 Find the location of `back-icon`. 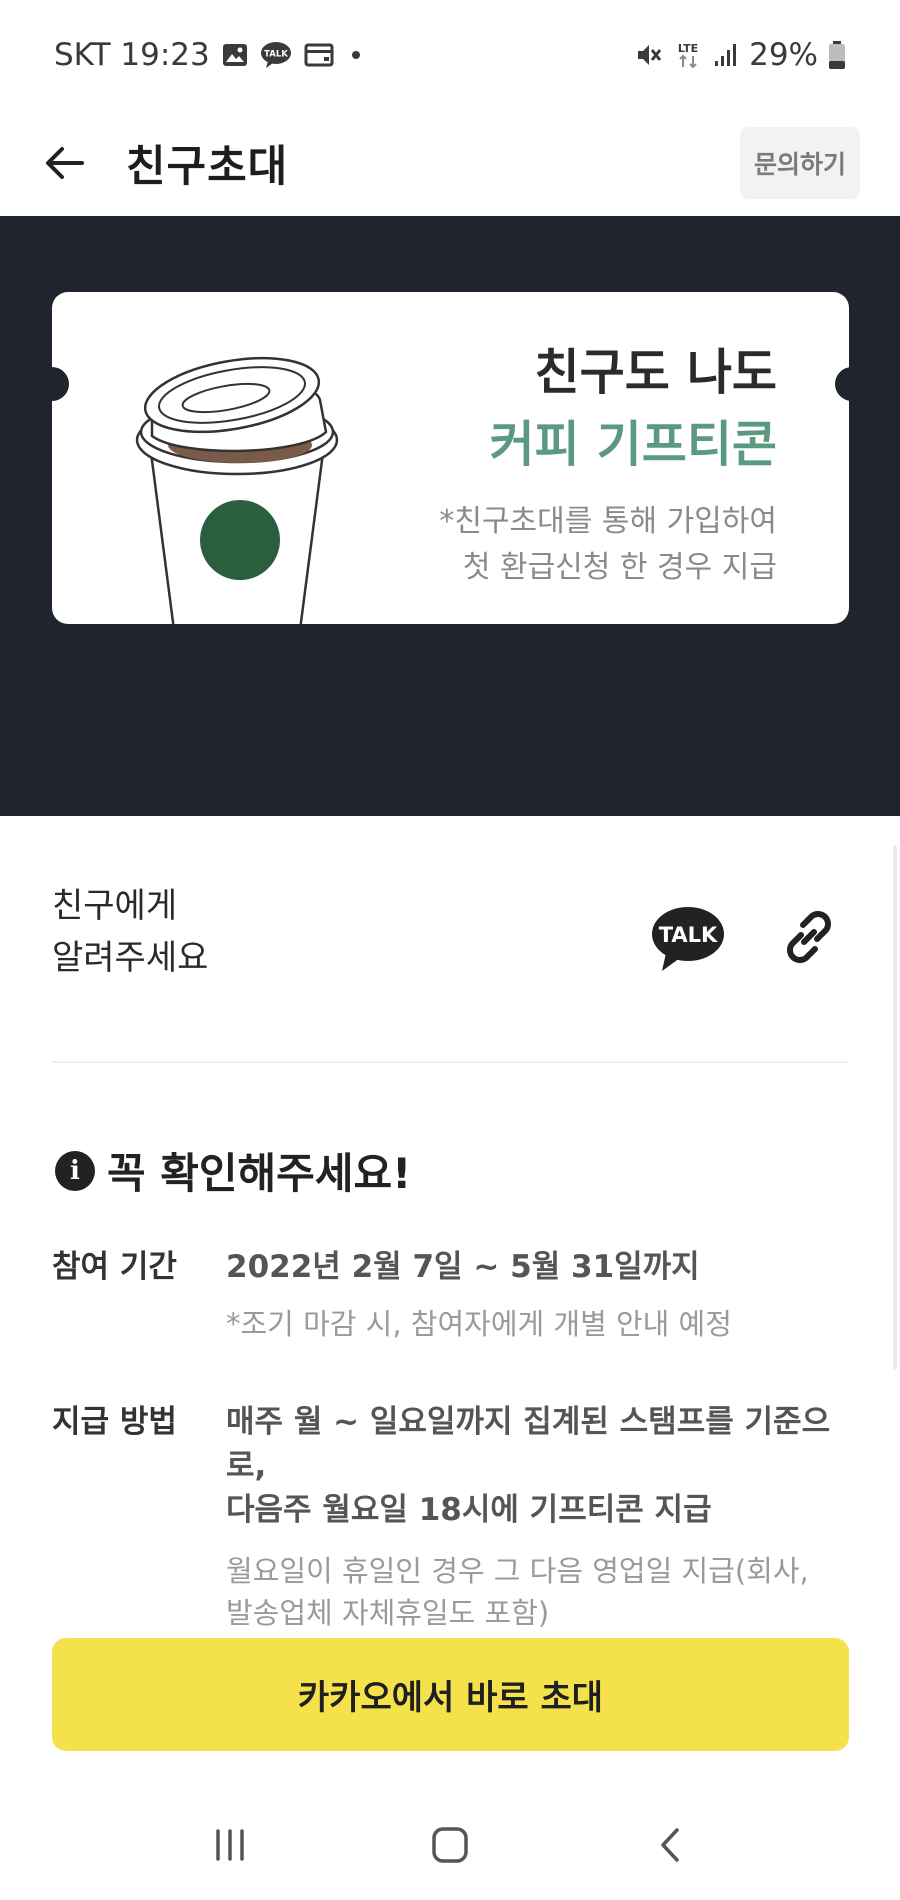

back-icon is located at coordinates (670, 1845).